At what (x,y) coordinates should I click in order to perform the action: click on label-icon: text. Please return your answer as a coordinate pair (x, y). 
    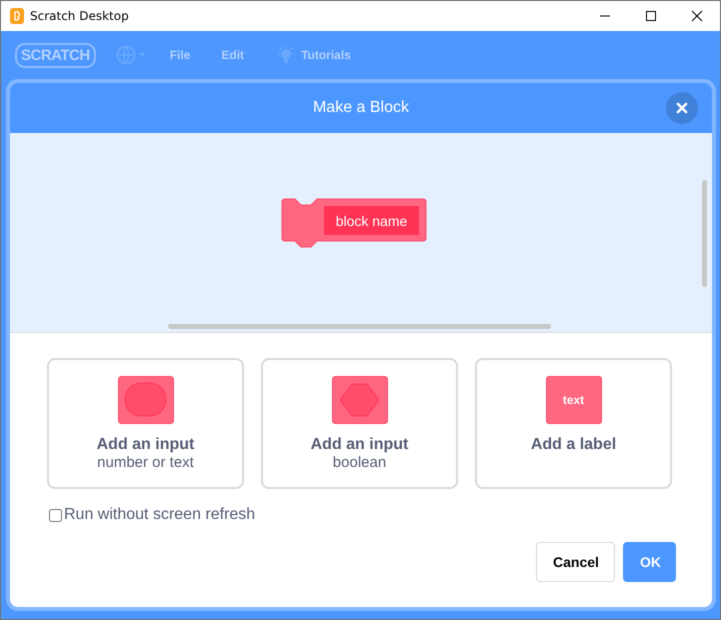
    Looking at the image, I should click on (574, 400).